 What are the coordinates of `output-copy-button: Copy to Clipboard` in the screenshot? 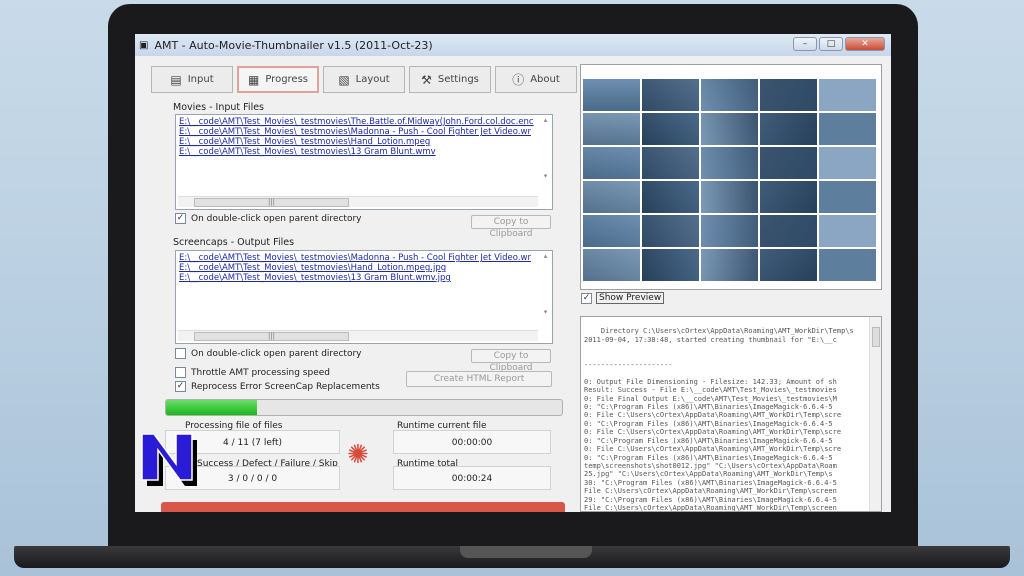 It's located at (511, 361).